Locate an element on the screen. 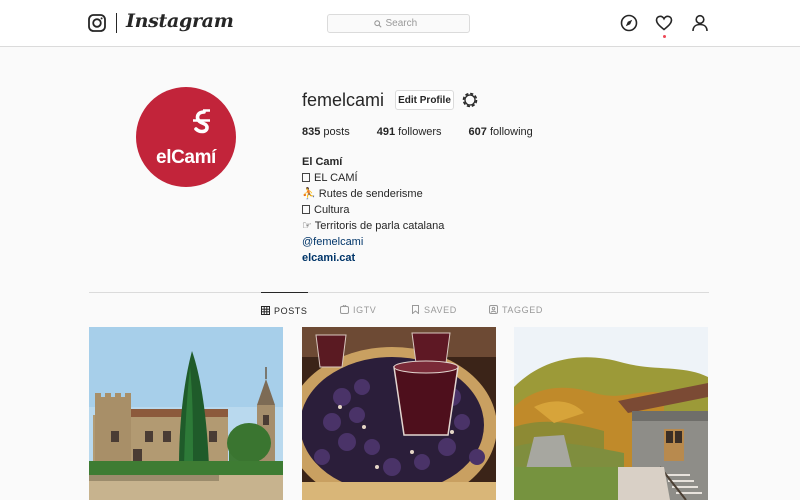  bio-line: ☞ Territoris de parla catalana is located at coordinates (373, 226).